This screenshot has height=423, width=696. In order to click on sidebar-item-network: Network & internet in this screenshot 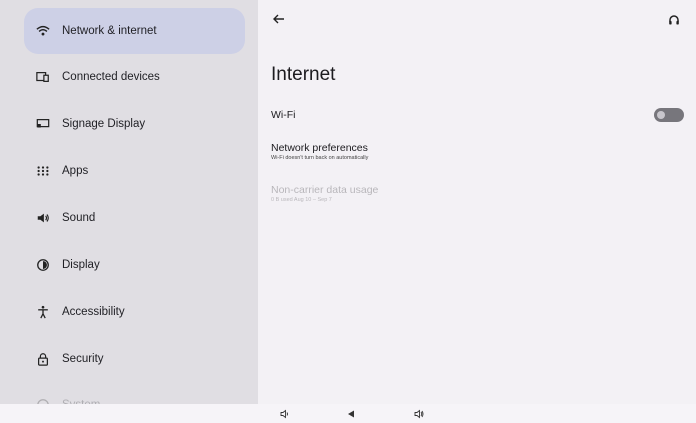, I will do `click(134, 31)`.